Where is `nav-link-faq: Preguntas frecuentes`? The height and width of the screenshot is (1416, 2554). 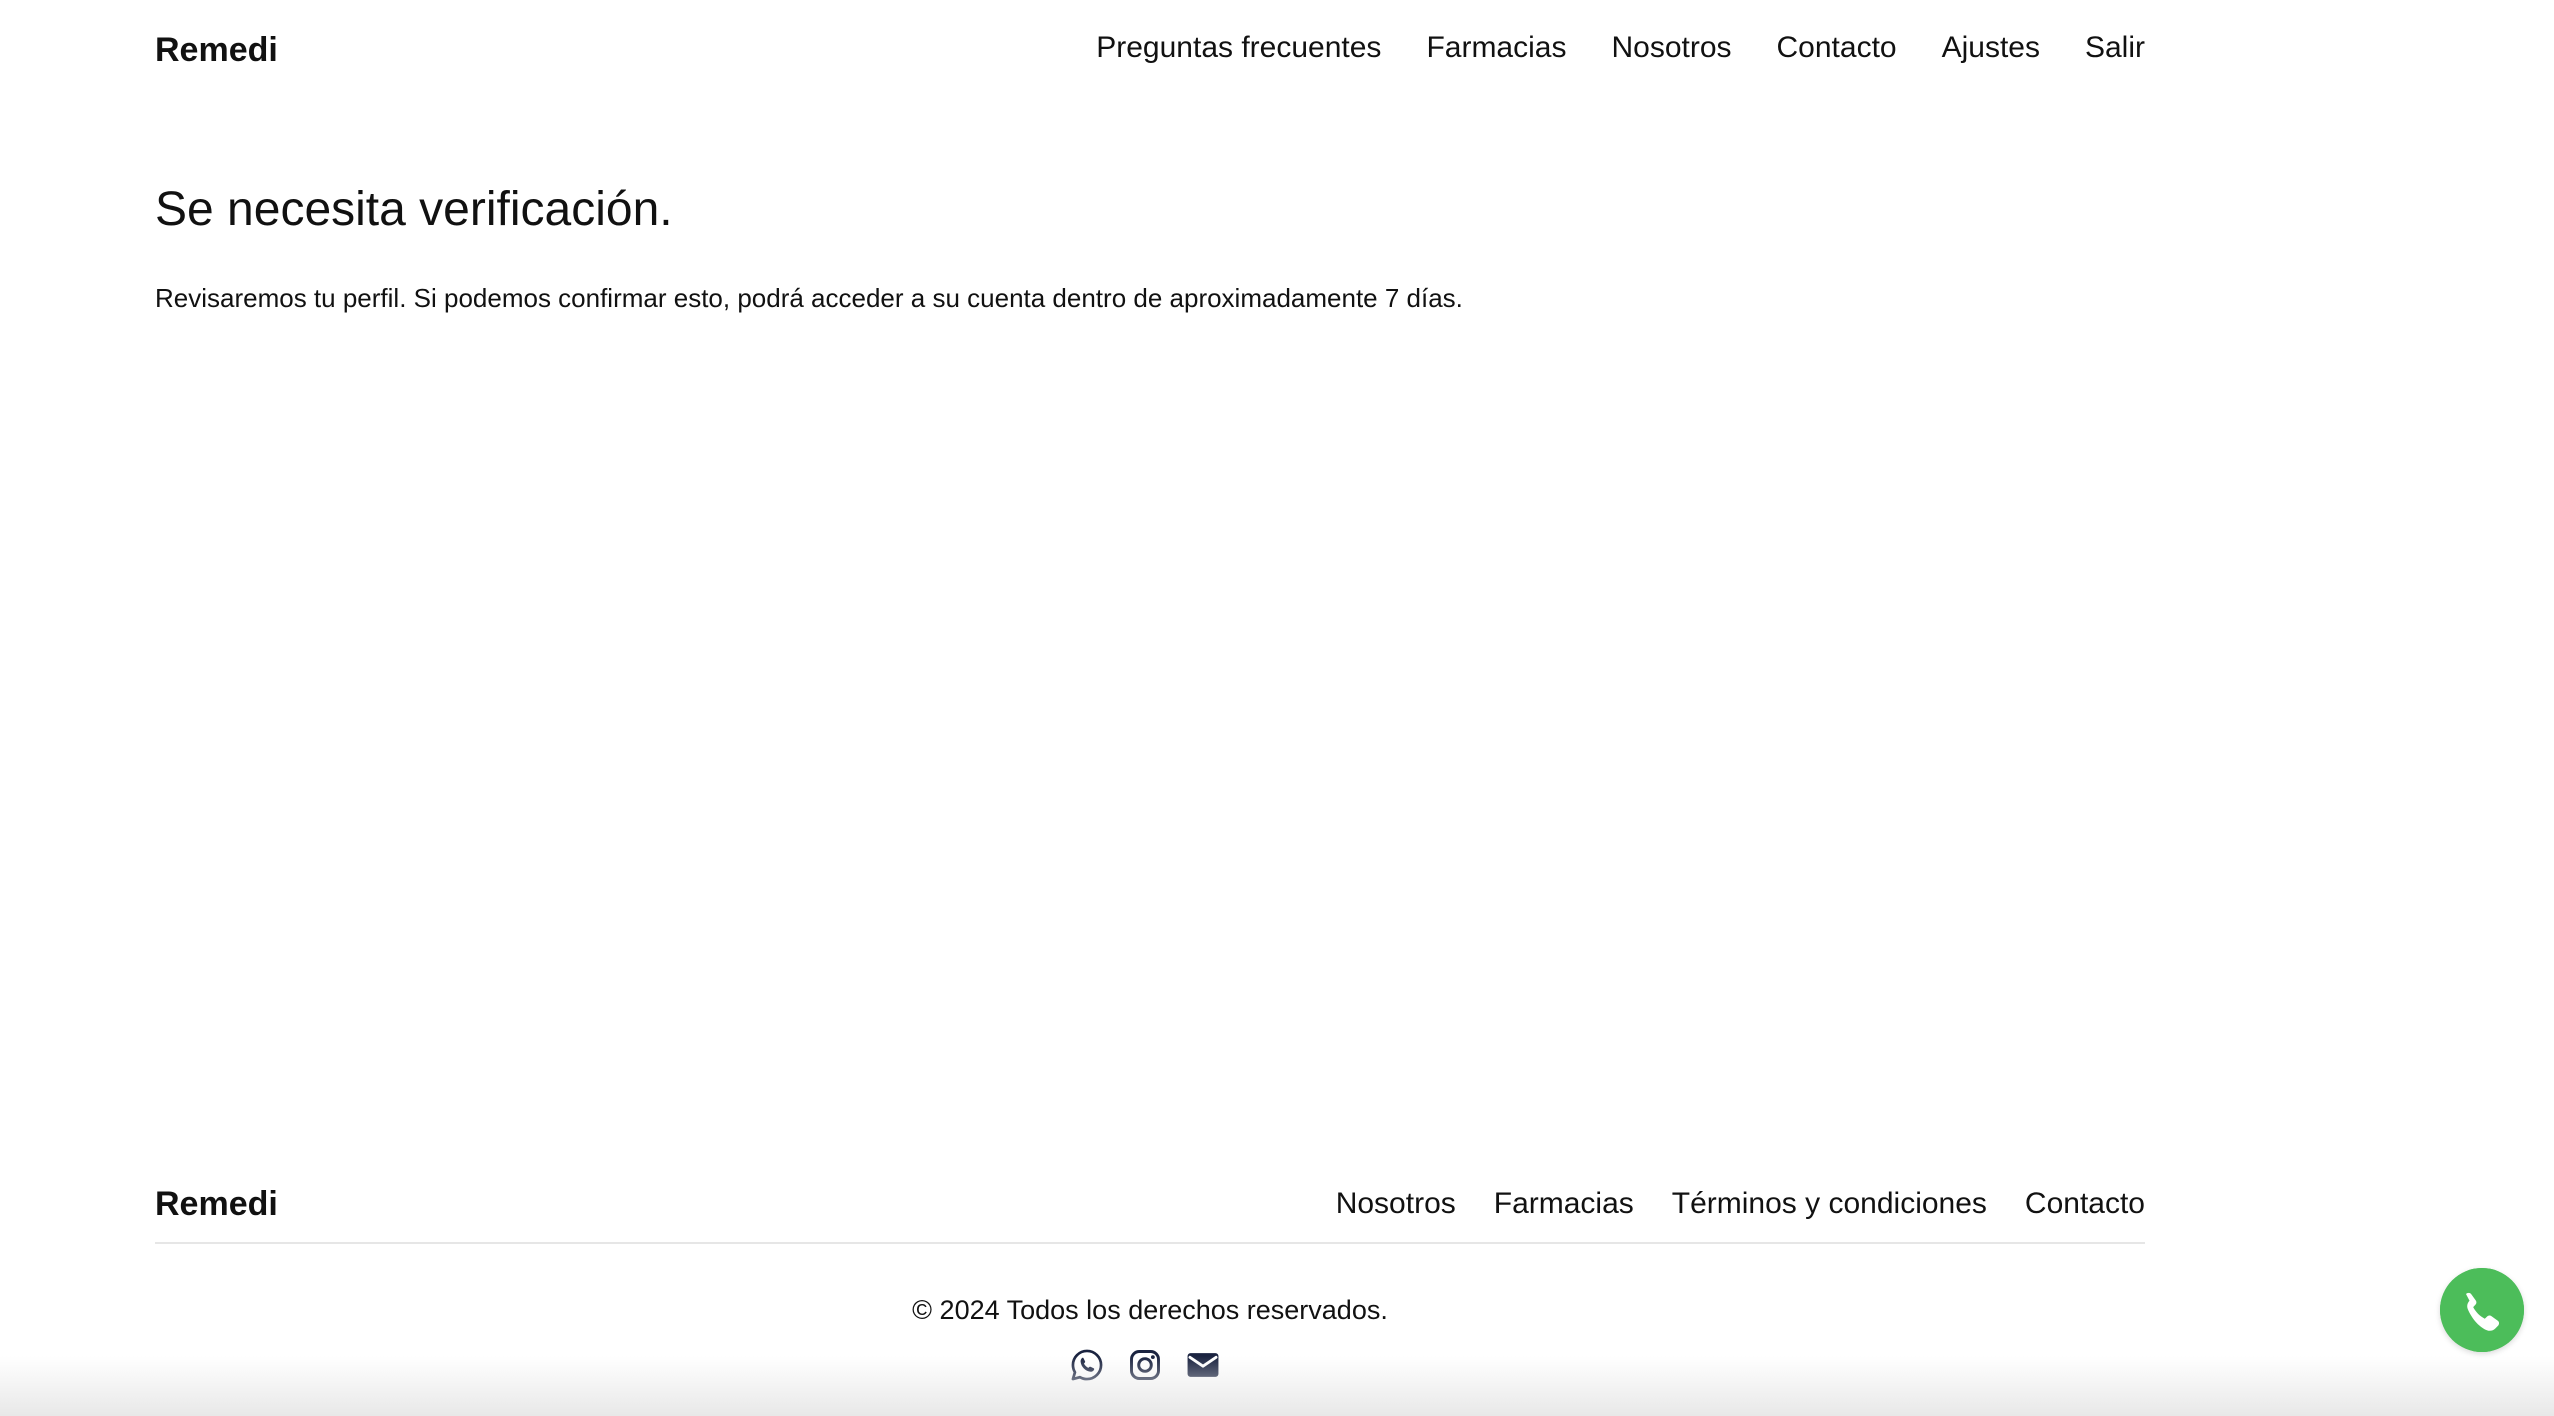 nav-link-faq: Preguntas frecuentes is located at coordinates (1238, 48).